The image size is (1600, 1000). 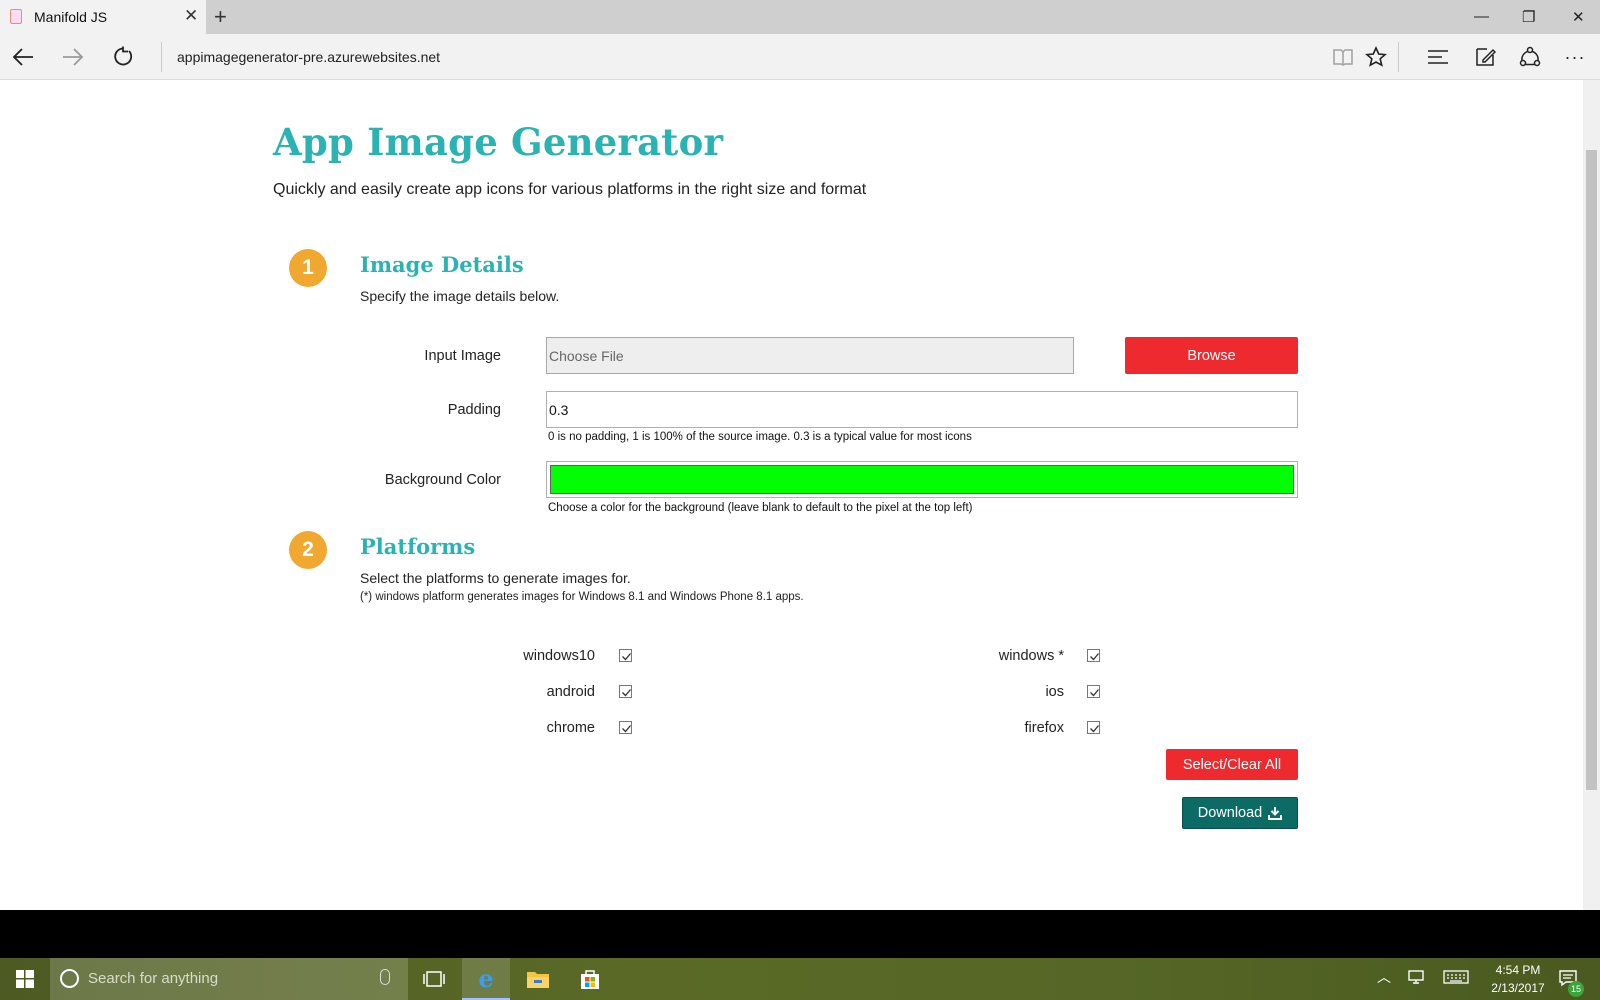 What do you see at coordinates (462, 356) in the screenshot?
I see `input-image-label: Input Image` at bounding box center [462, 356].